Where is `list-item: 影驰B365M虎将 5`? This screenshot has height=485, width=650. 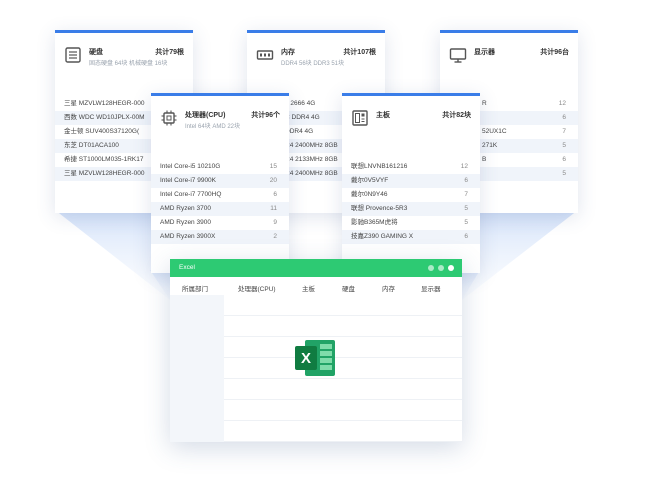 list-item: 影驰B365M虎将 5 is located at coordinates (409, 222).